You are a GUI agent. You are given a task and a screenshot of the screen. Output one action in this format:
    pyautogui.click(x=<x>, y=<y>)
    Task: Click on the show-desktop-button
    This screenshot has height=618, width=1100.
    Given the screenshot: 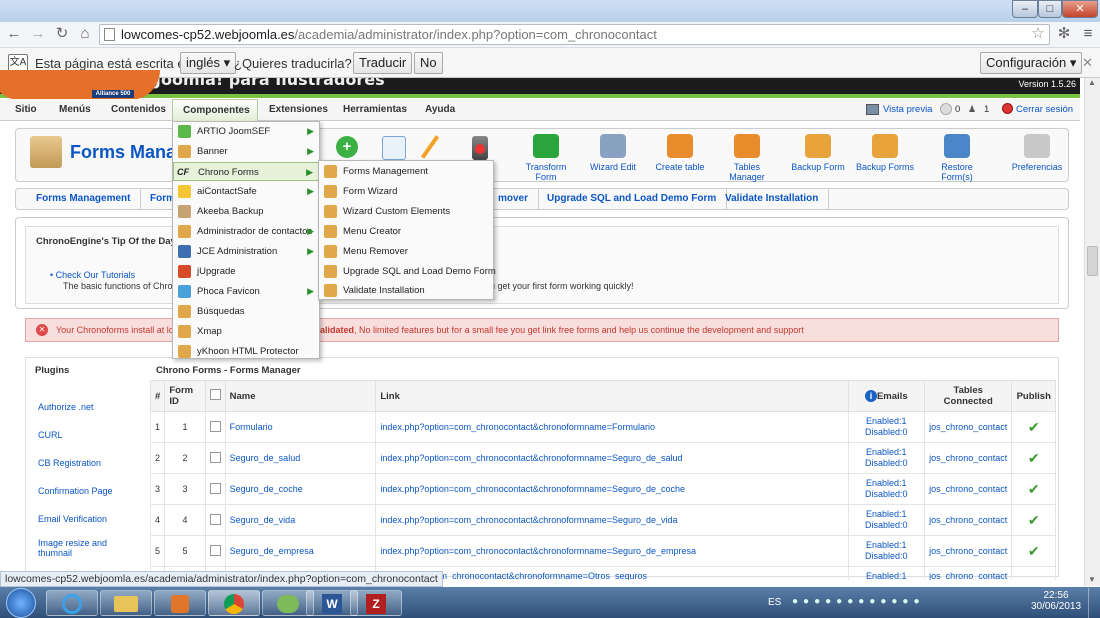 What is the action you would take?
    pyautogui.click(x=1094, y=603)
    